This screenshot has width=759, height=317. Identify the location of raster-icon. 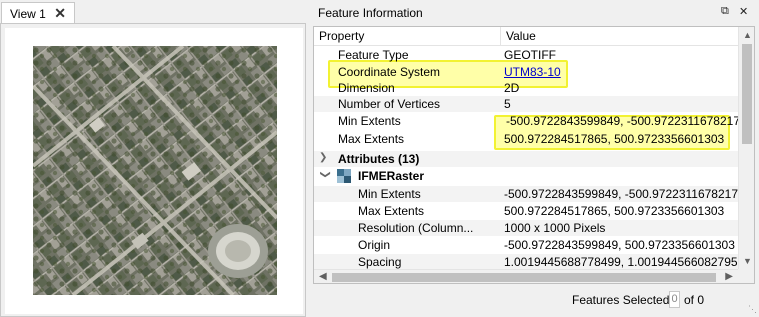
(344, 176).